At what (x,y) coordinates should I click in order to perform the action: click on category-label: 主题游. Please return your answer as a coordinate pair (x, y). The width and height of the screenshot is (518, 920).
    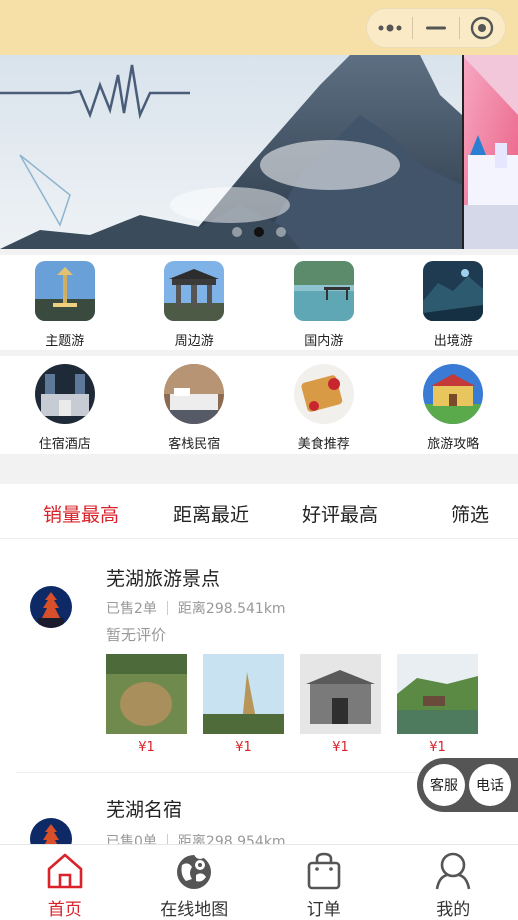
    Looking at the image, I should click on (65, 341).